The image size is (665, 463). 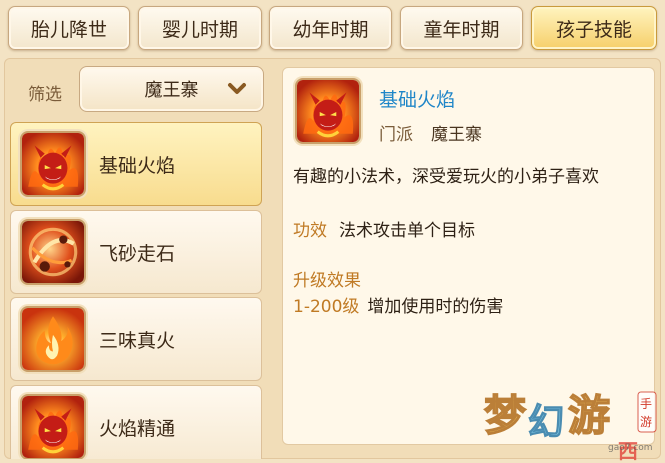 I want to click on svg-text: 幻, so click(x=546, y=422).